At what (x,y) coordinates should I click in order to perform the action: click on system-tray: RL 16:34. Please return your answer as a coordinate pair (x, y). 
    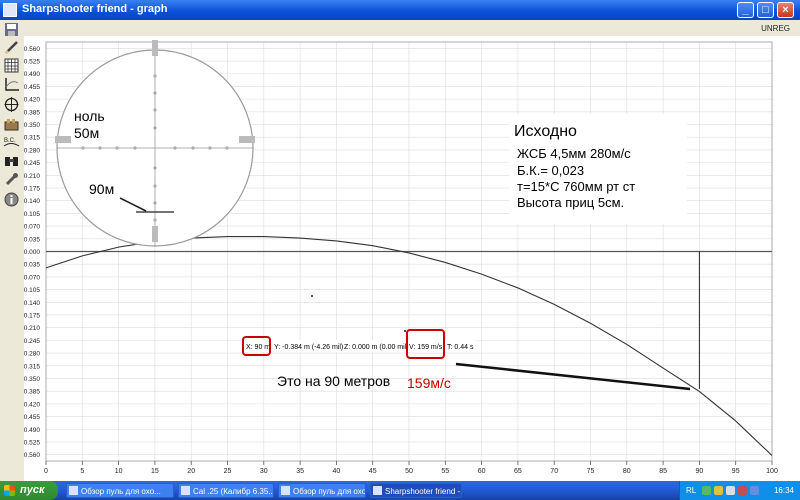
    Looking at the image, I should click on (739, 490).